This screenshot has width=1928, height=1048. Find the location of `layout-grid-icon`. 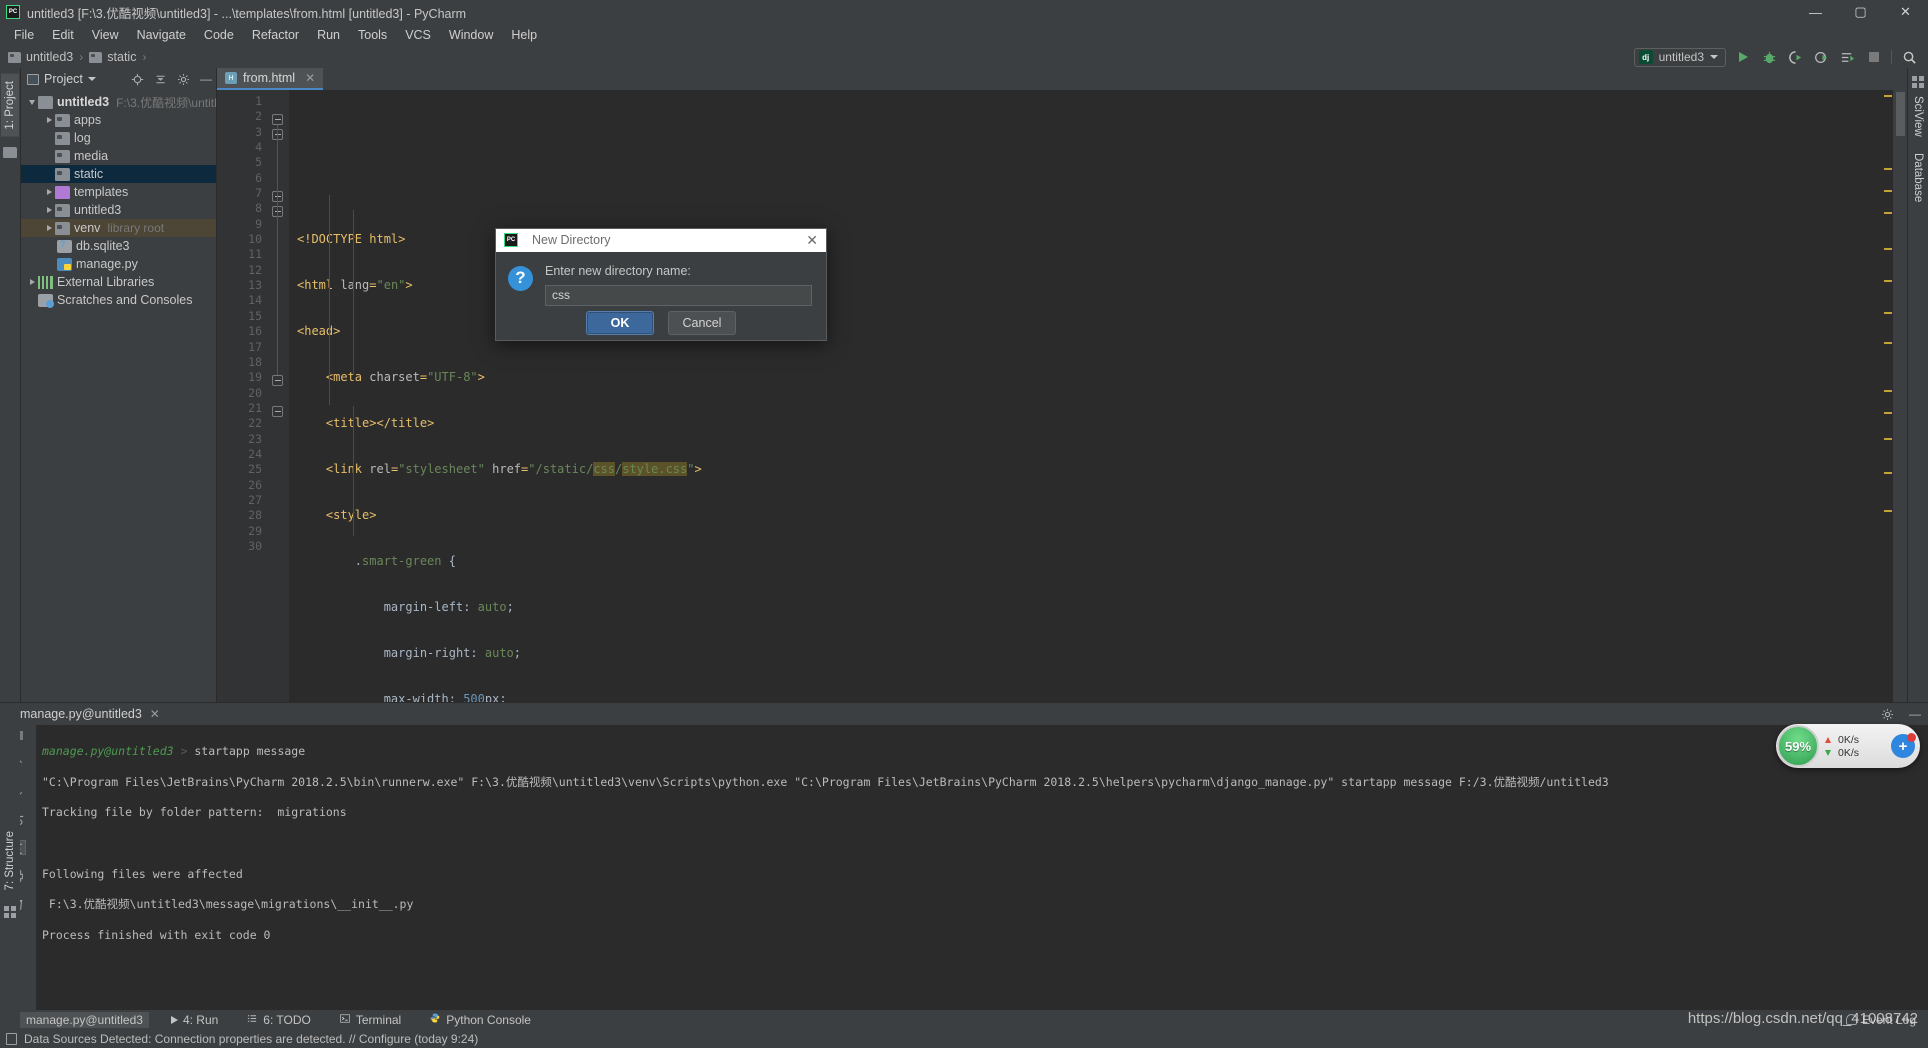

layout-grid-icon is located at coordinates (1918, 82).